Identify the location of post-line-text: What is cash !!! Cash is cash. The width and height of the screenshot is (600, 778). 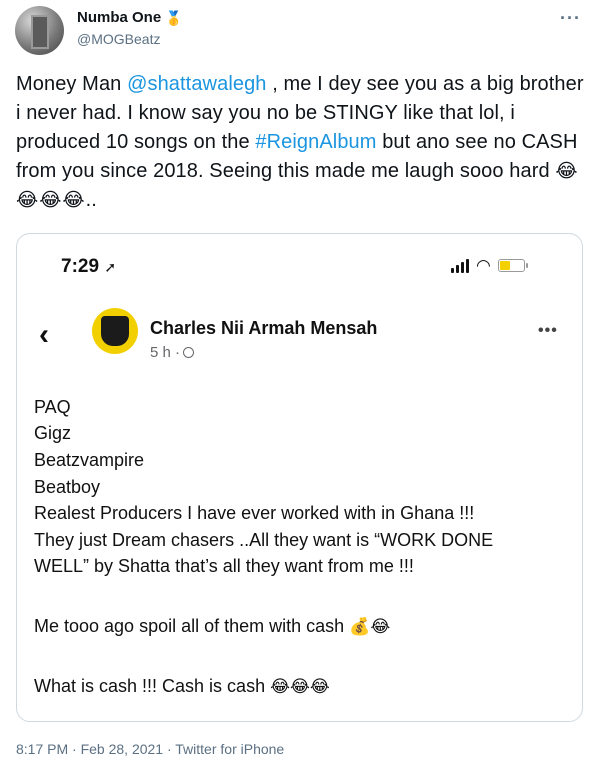
(150, 686).